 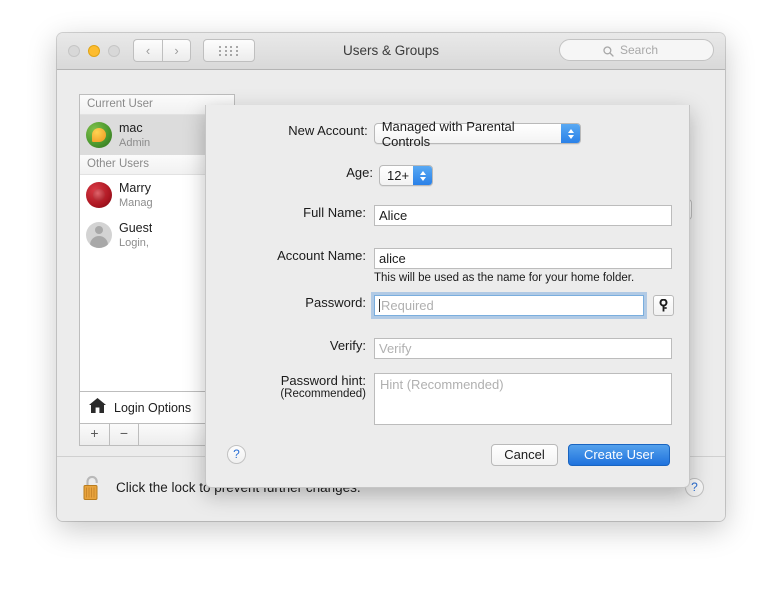 What do you see at coordinates (93, 488) in the screenshot?
I see `unlocked-padlock-icon` at bounding box center [93, 488].